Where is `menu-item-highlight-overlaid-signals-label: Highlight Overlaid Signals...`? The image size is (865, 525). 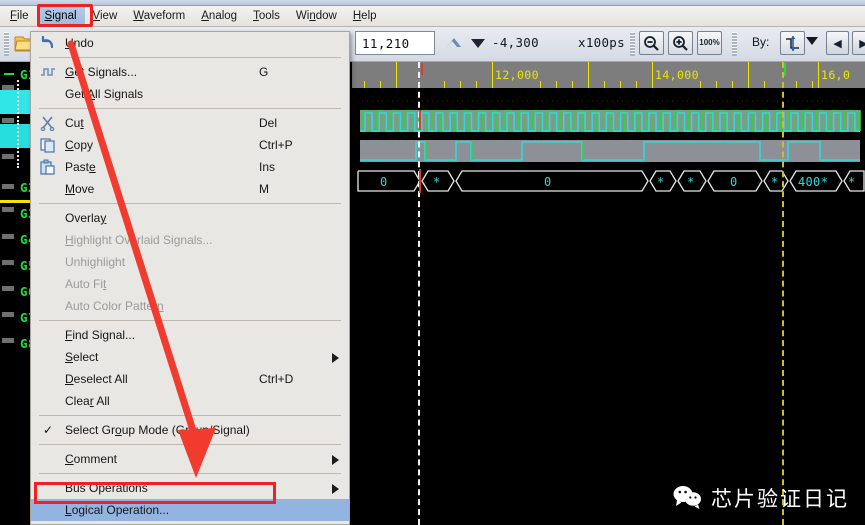 menu-item-highlight-overlaid-signals-label: Highlight Overlaid Signals... is located at coordinates (139, 240).